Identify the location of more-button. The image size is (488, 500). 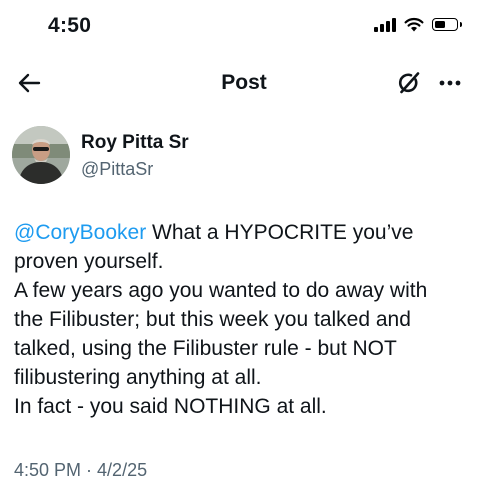
(450, 83).